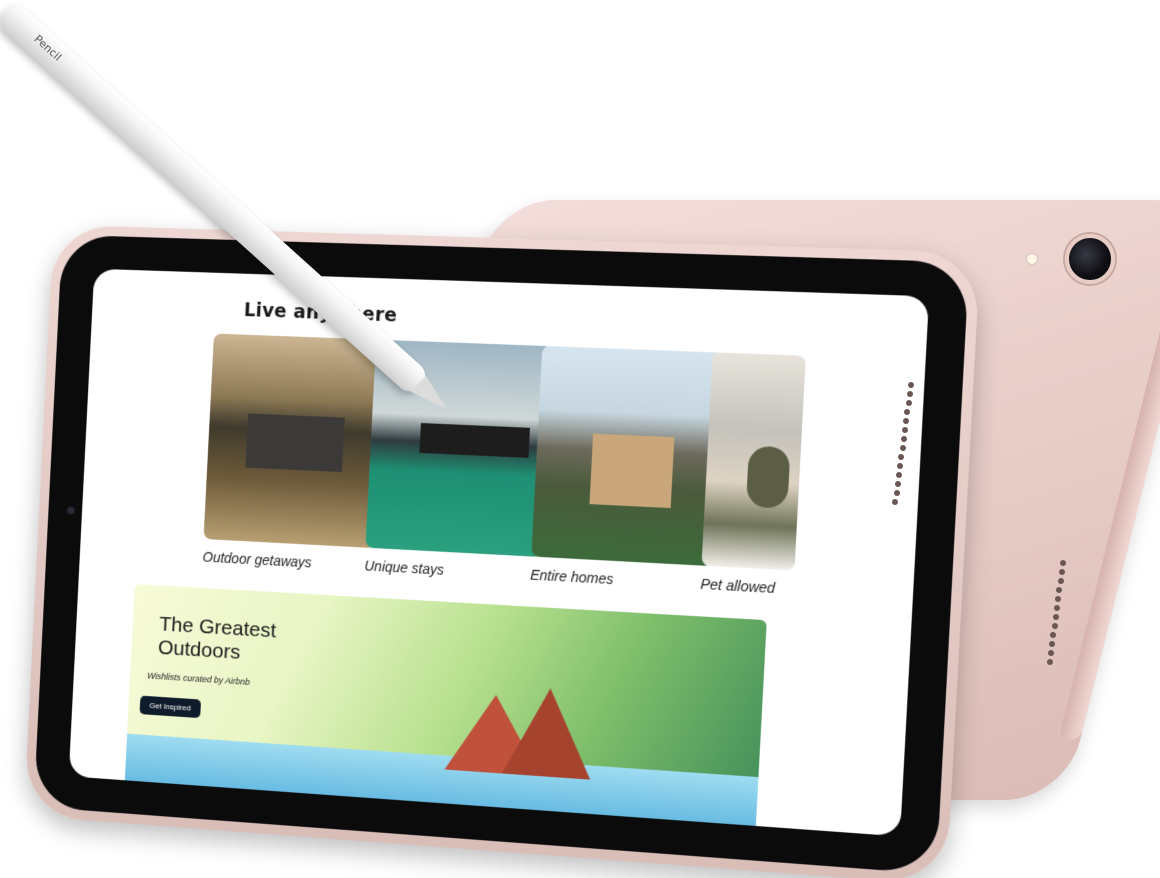 This screenshot has height=878, width=1160. I want to click on camera-flash-icon, so click(1032, 259).